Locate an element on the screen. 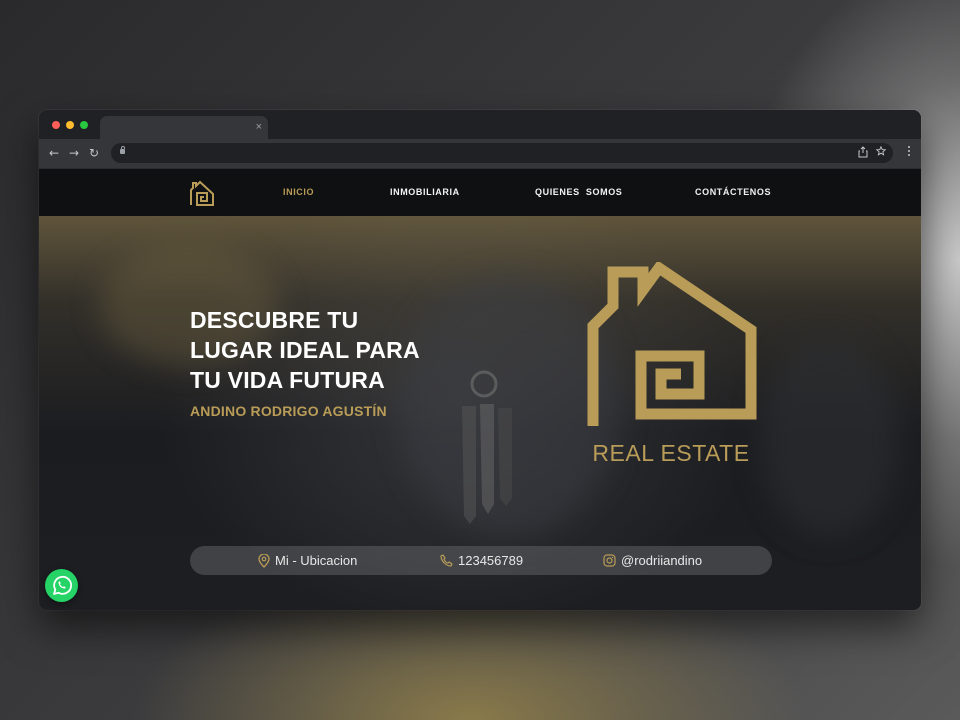 The height and width of the screenshot is (720, 960). tab-bar: × is located at coordinates (480, 124).